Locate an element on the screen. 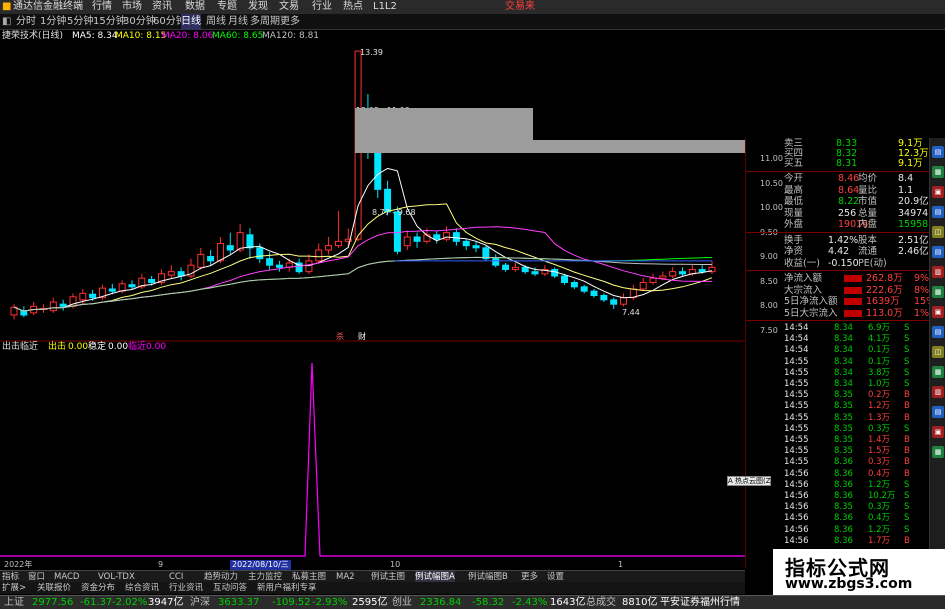  period-30min: 30分钟 is located at coordinates (139, 22).